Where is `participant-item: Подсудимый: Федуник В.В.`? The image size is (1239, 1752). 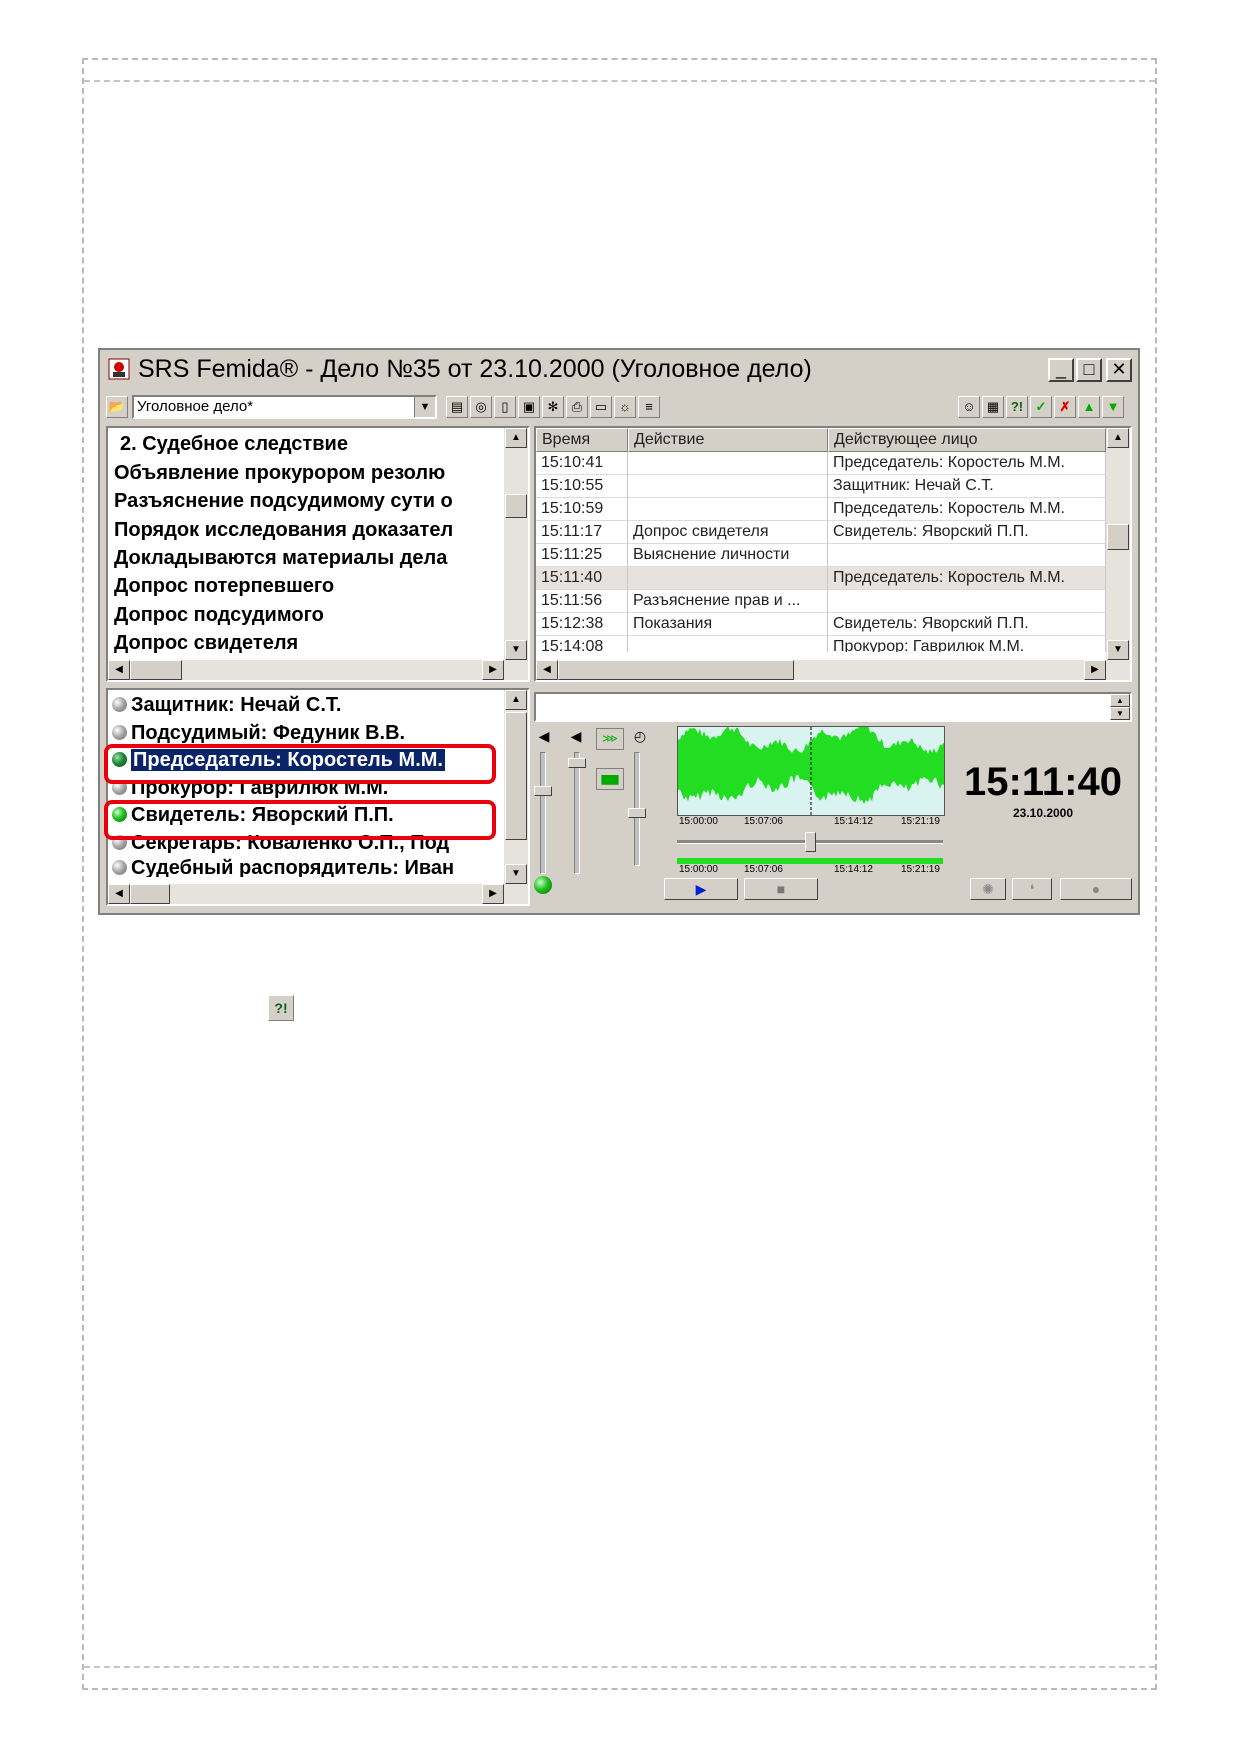
participant-item: Подсудимый: Федуник В.В. is located at coordinates (258, 733).